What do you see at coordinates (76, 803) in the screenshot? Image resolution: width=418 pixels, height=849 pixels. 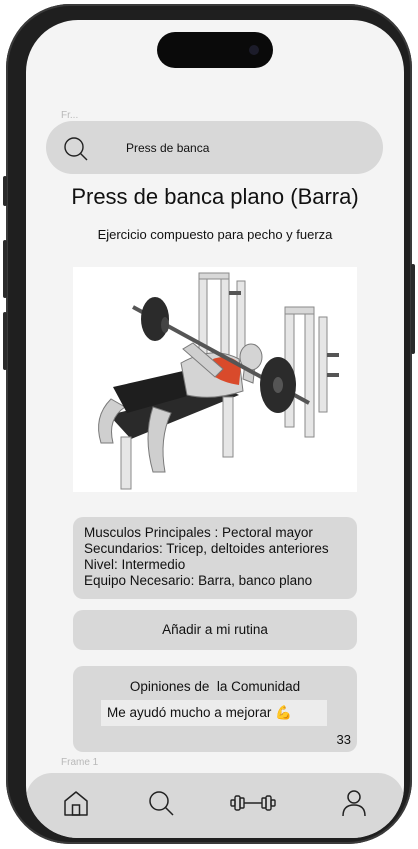 I see `home-icon` at bounding box center [76, 803].